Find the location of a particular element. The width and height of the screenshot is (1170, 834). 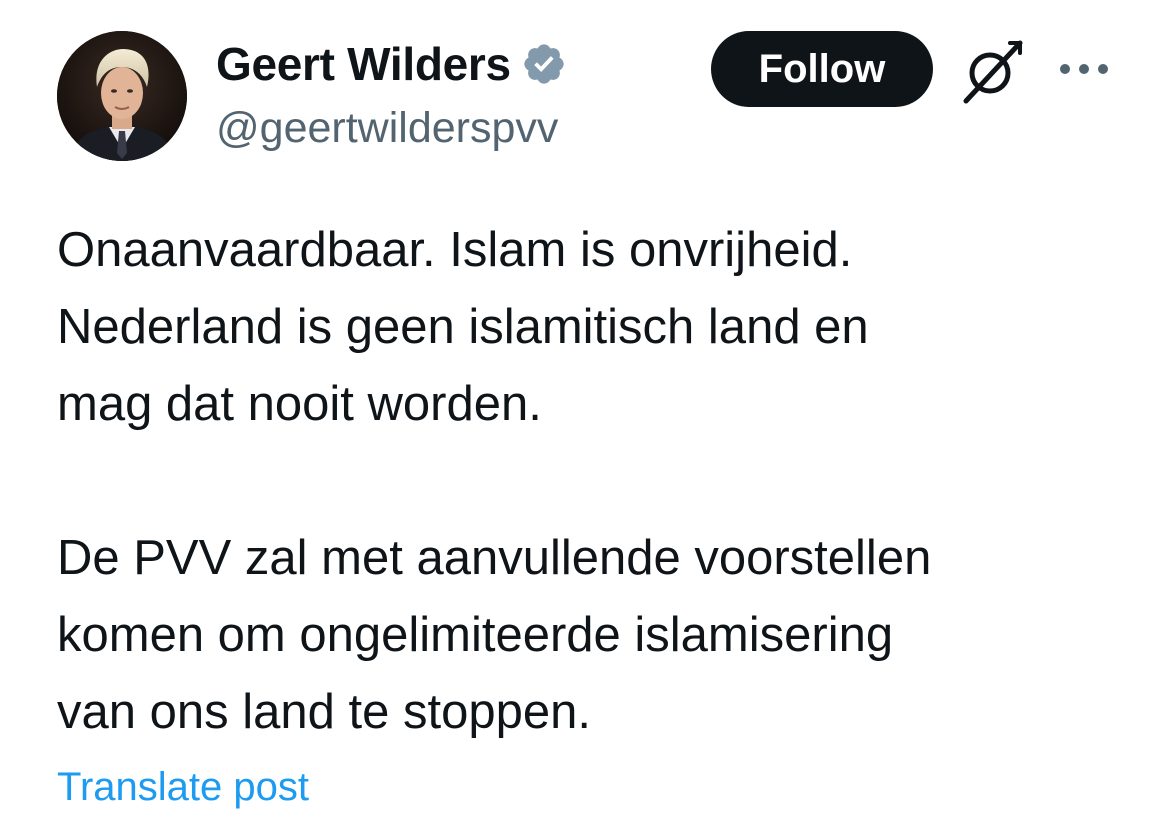

display-name-row: Geert Wilders is located at coordinates (391, 64).